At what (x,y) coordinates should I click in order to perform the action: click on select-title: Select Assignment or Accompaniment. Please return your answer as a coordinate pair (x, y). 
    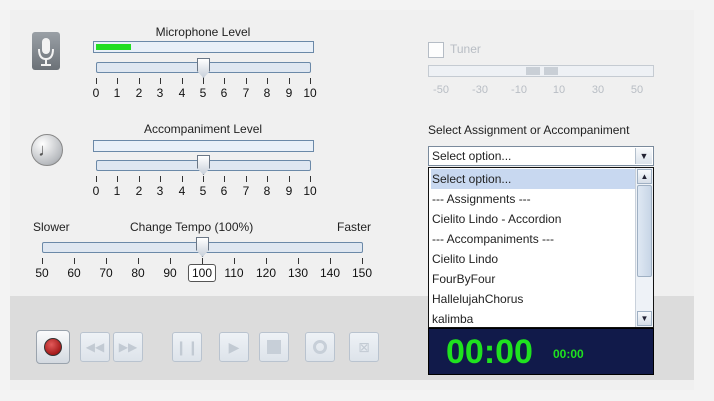
    Looking at the image, I should click on (529, 130).